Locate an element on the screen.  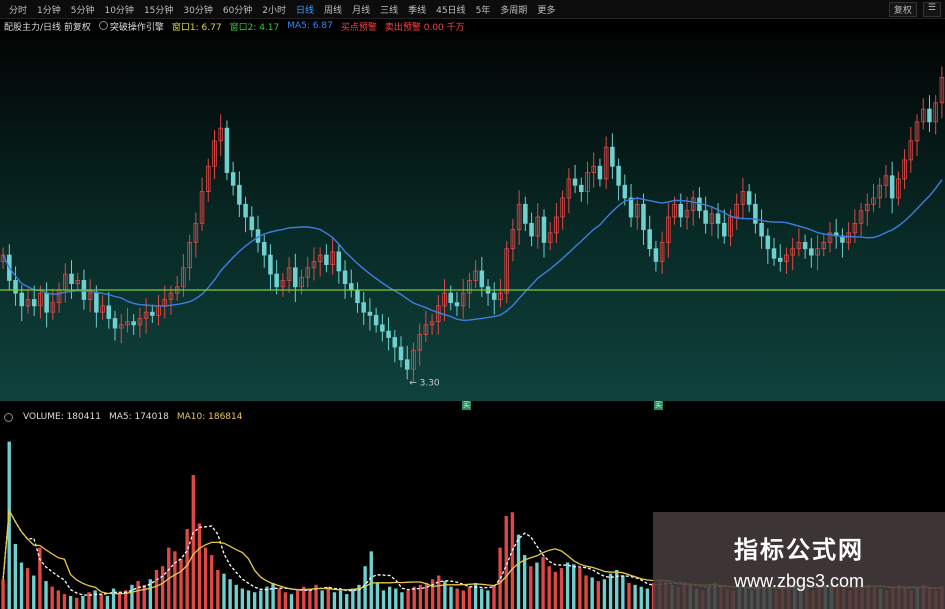
period-tab: 1分钟 is located at coordinates (49, 9).